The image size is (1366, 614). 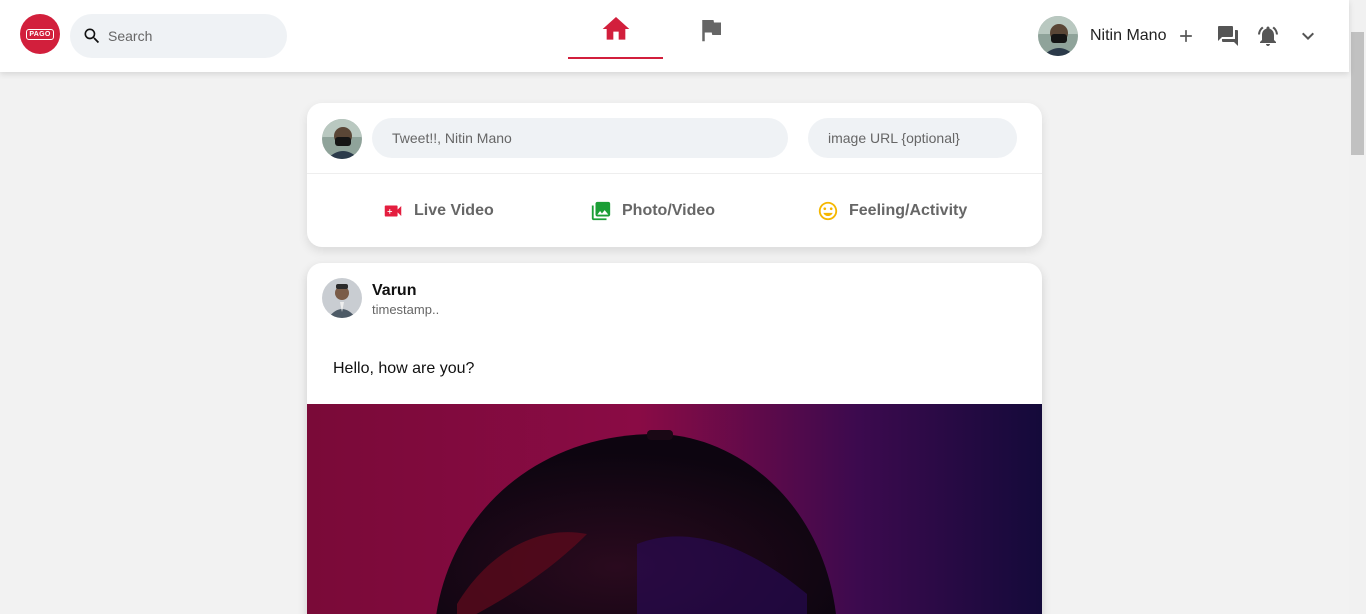 I want to click on user-avatar-image, so click(x=1058, y=36).